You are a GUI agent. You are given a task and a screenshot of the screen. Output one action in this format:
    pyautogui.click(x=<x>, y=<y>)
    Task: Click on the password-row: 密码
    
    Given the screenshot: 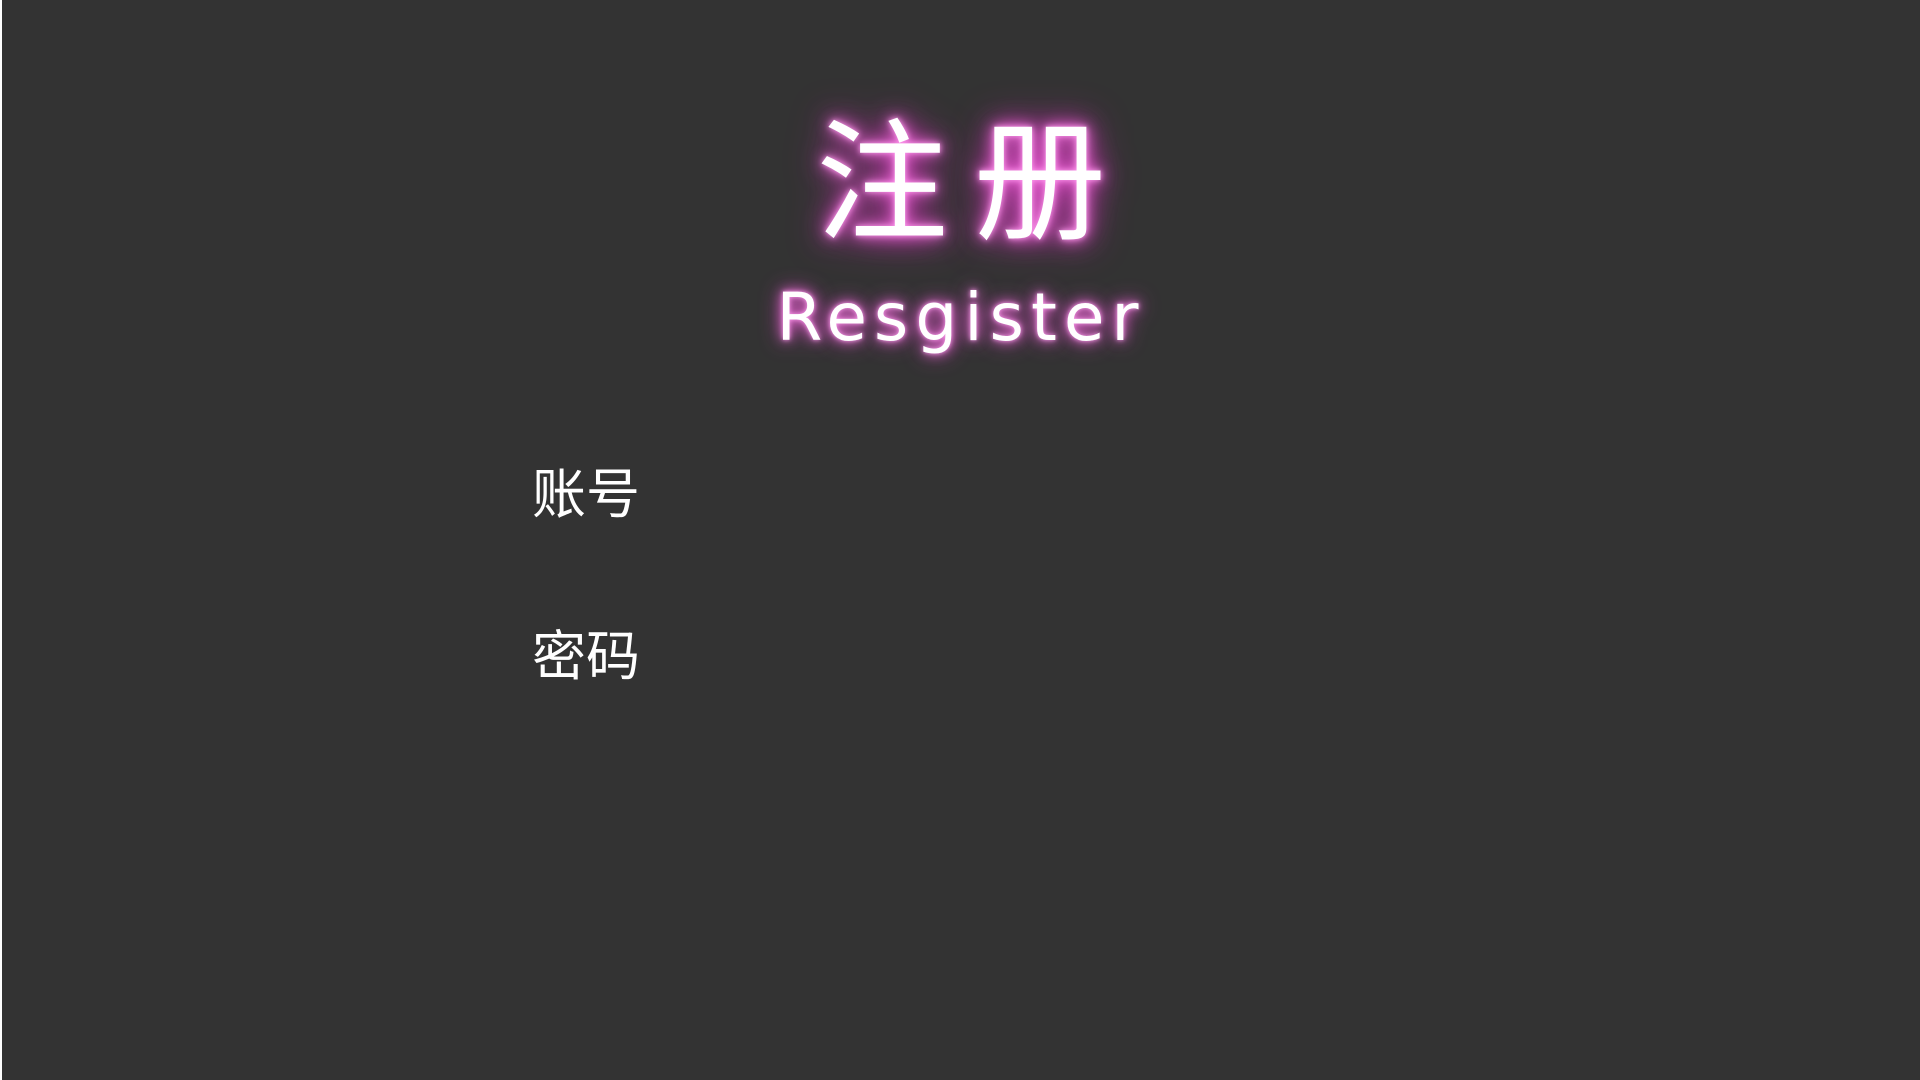 What is the action you would take?
    pyautogui.click(x=912, y=657)
    